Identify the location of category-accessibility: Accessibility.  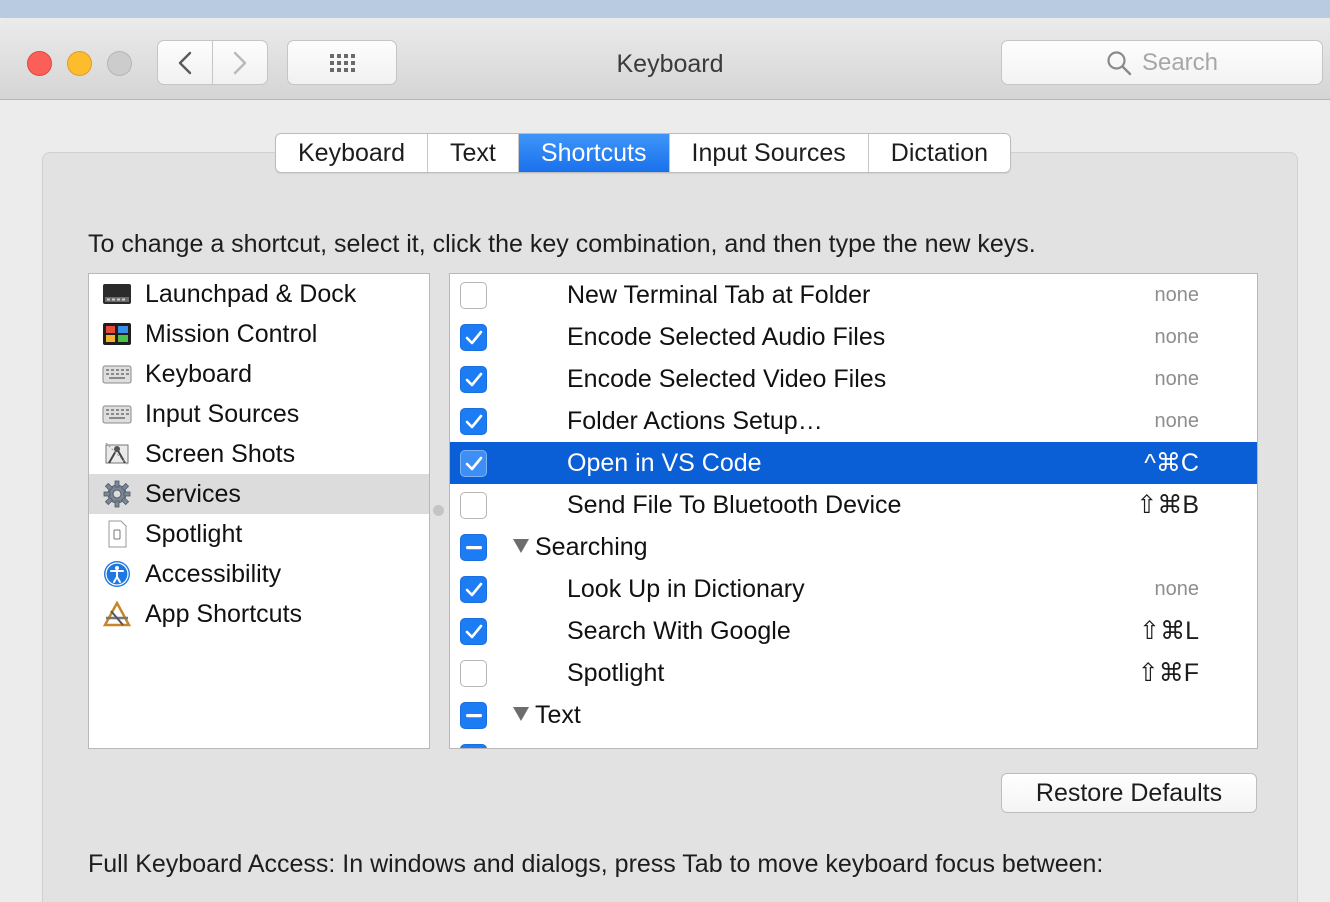
(259, 574).